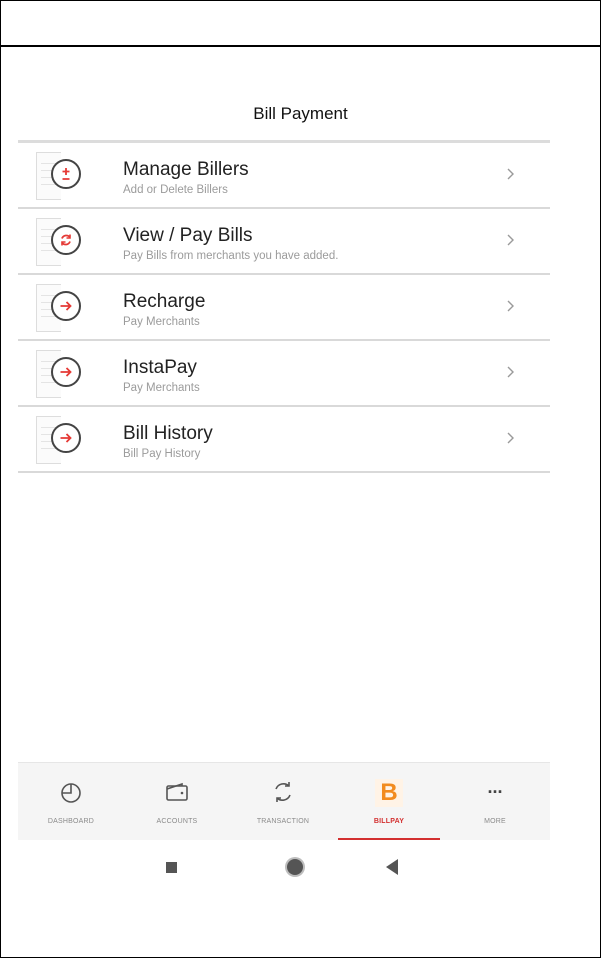 The height and width of the screenshot is (958, 601). I want to click on system-nav-bar, so click(284, 864).